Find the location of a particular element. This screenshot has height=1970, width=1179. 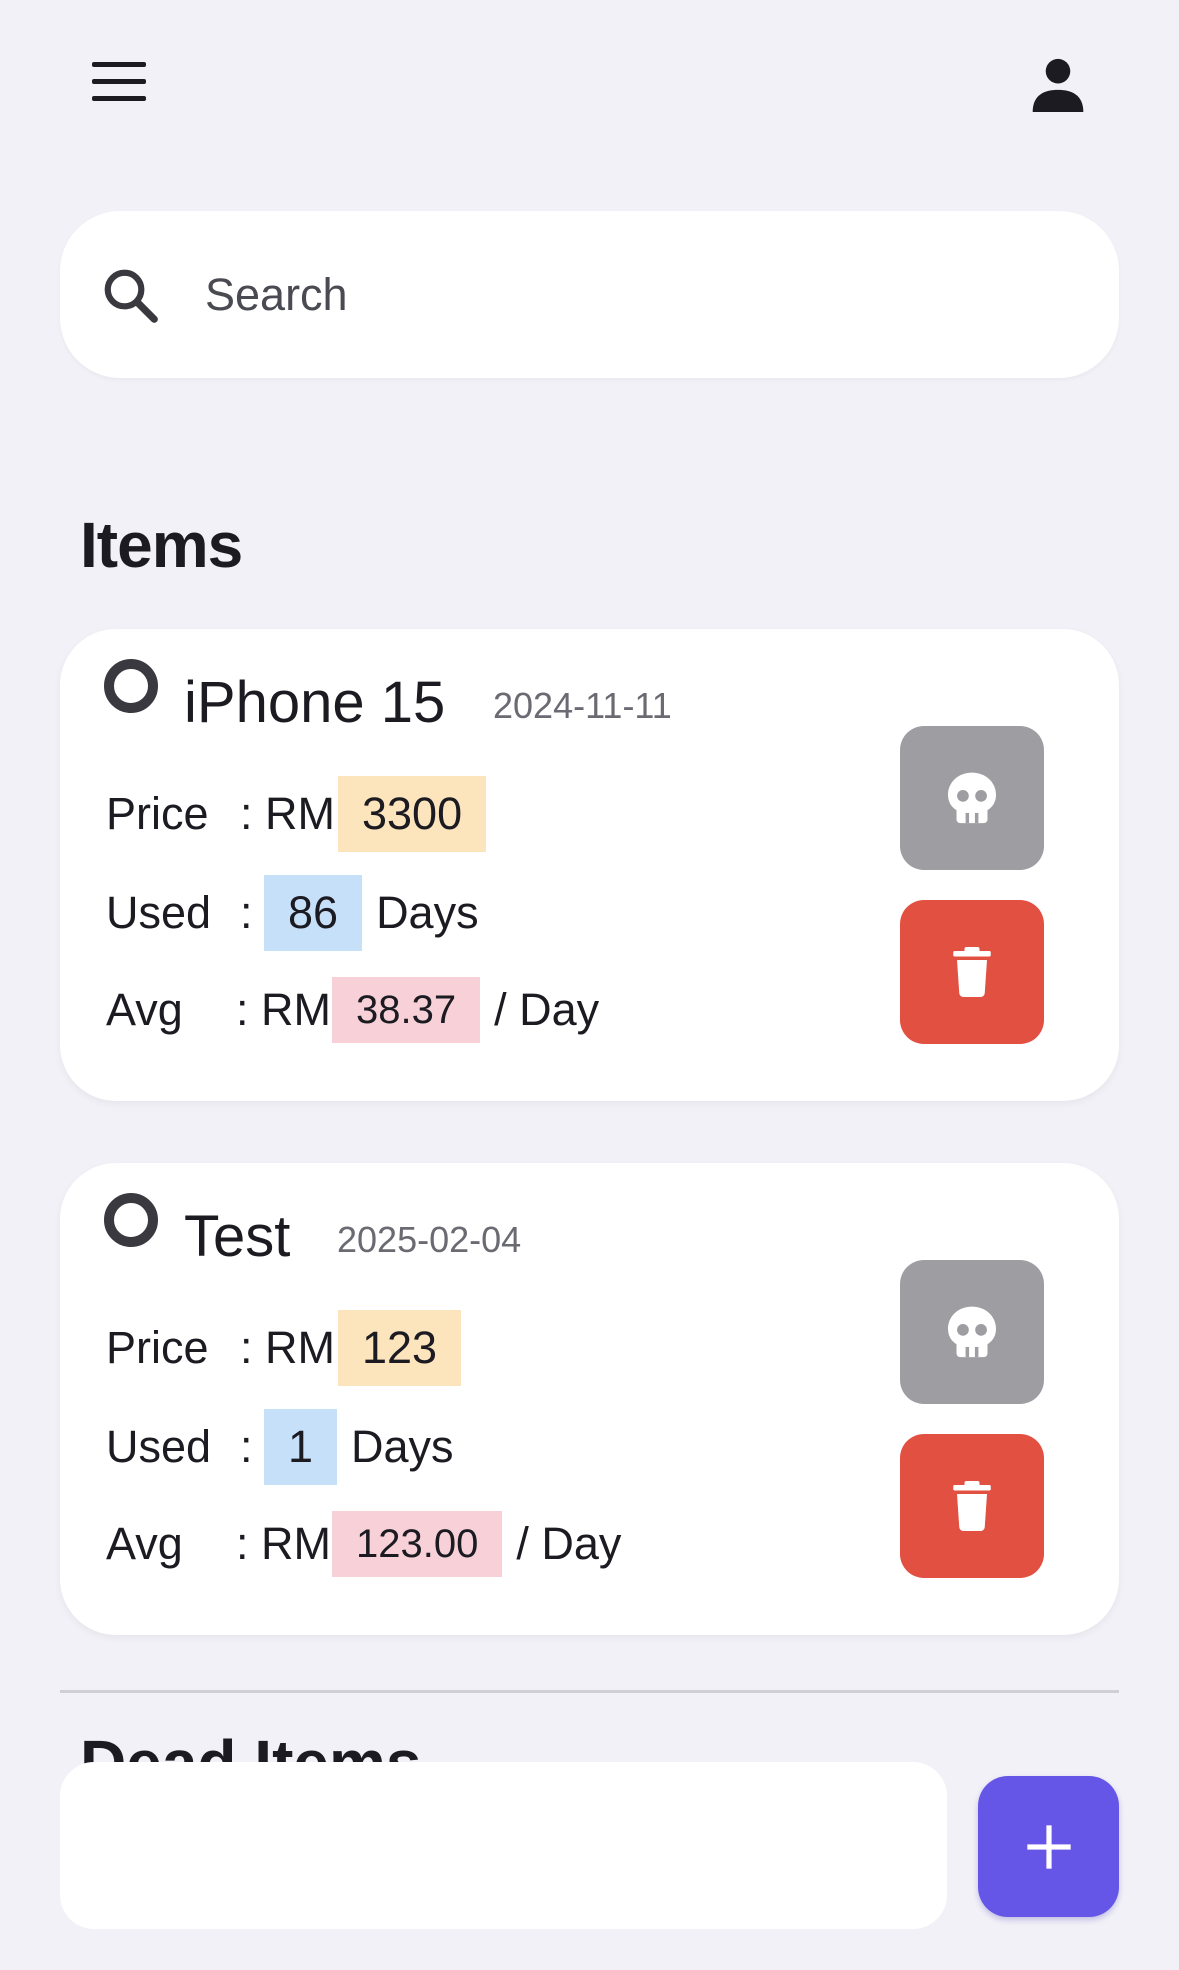

add-item-button is located at coordinates (1048, 1846).